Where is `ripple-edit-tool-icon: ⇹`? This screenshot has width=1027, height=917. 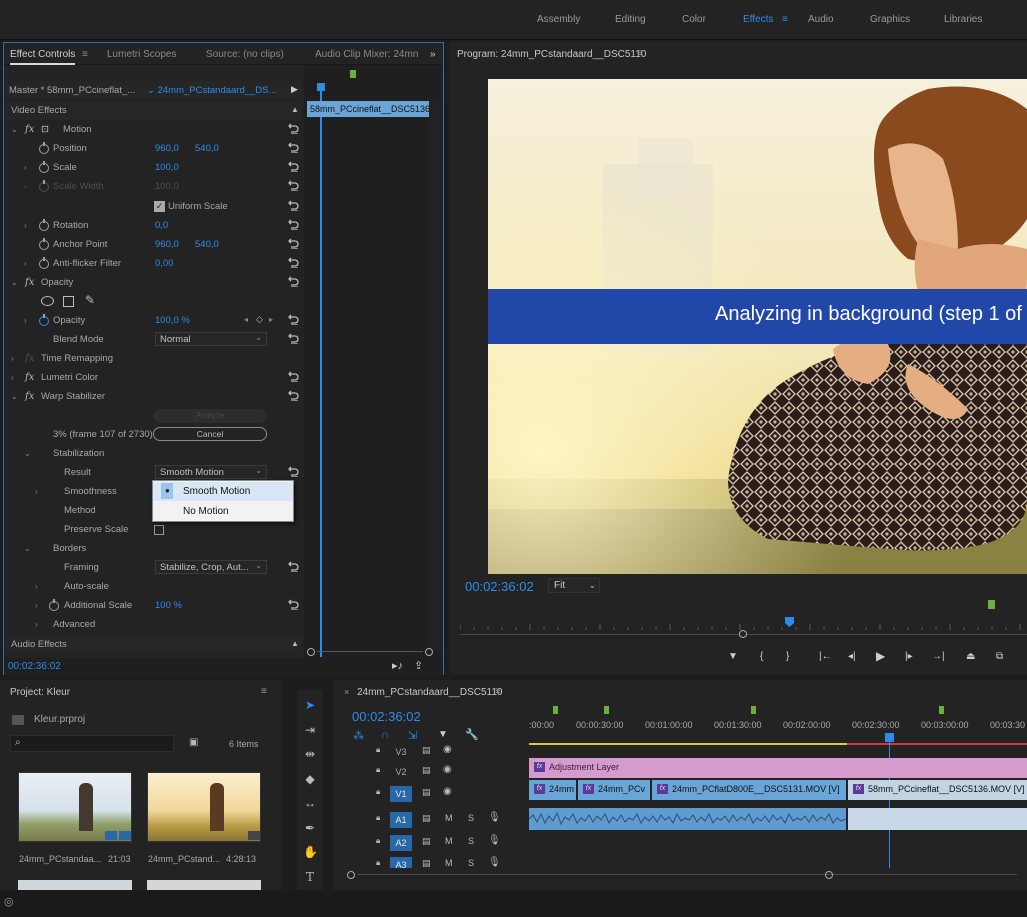
ripple-edit-tool-icon: ⇹ is located at coordinates (310, 754).